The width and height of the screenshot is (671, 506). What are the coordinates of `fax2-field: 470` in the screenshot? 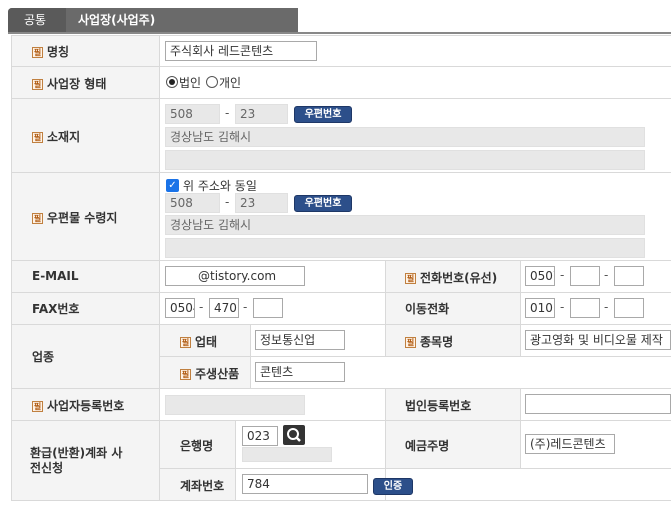 It's located at (224, 308).